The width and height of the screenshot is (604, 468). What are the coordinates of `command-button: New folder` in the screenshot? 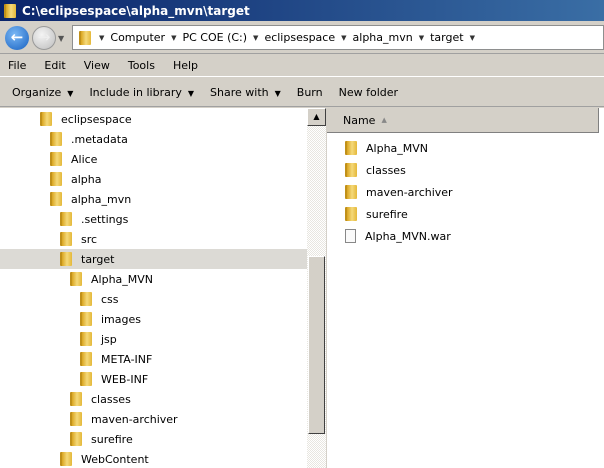 It's located at (368, 92).